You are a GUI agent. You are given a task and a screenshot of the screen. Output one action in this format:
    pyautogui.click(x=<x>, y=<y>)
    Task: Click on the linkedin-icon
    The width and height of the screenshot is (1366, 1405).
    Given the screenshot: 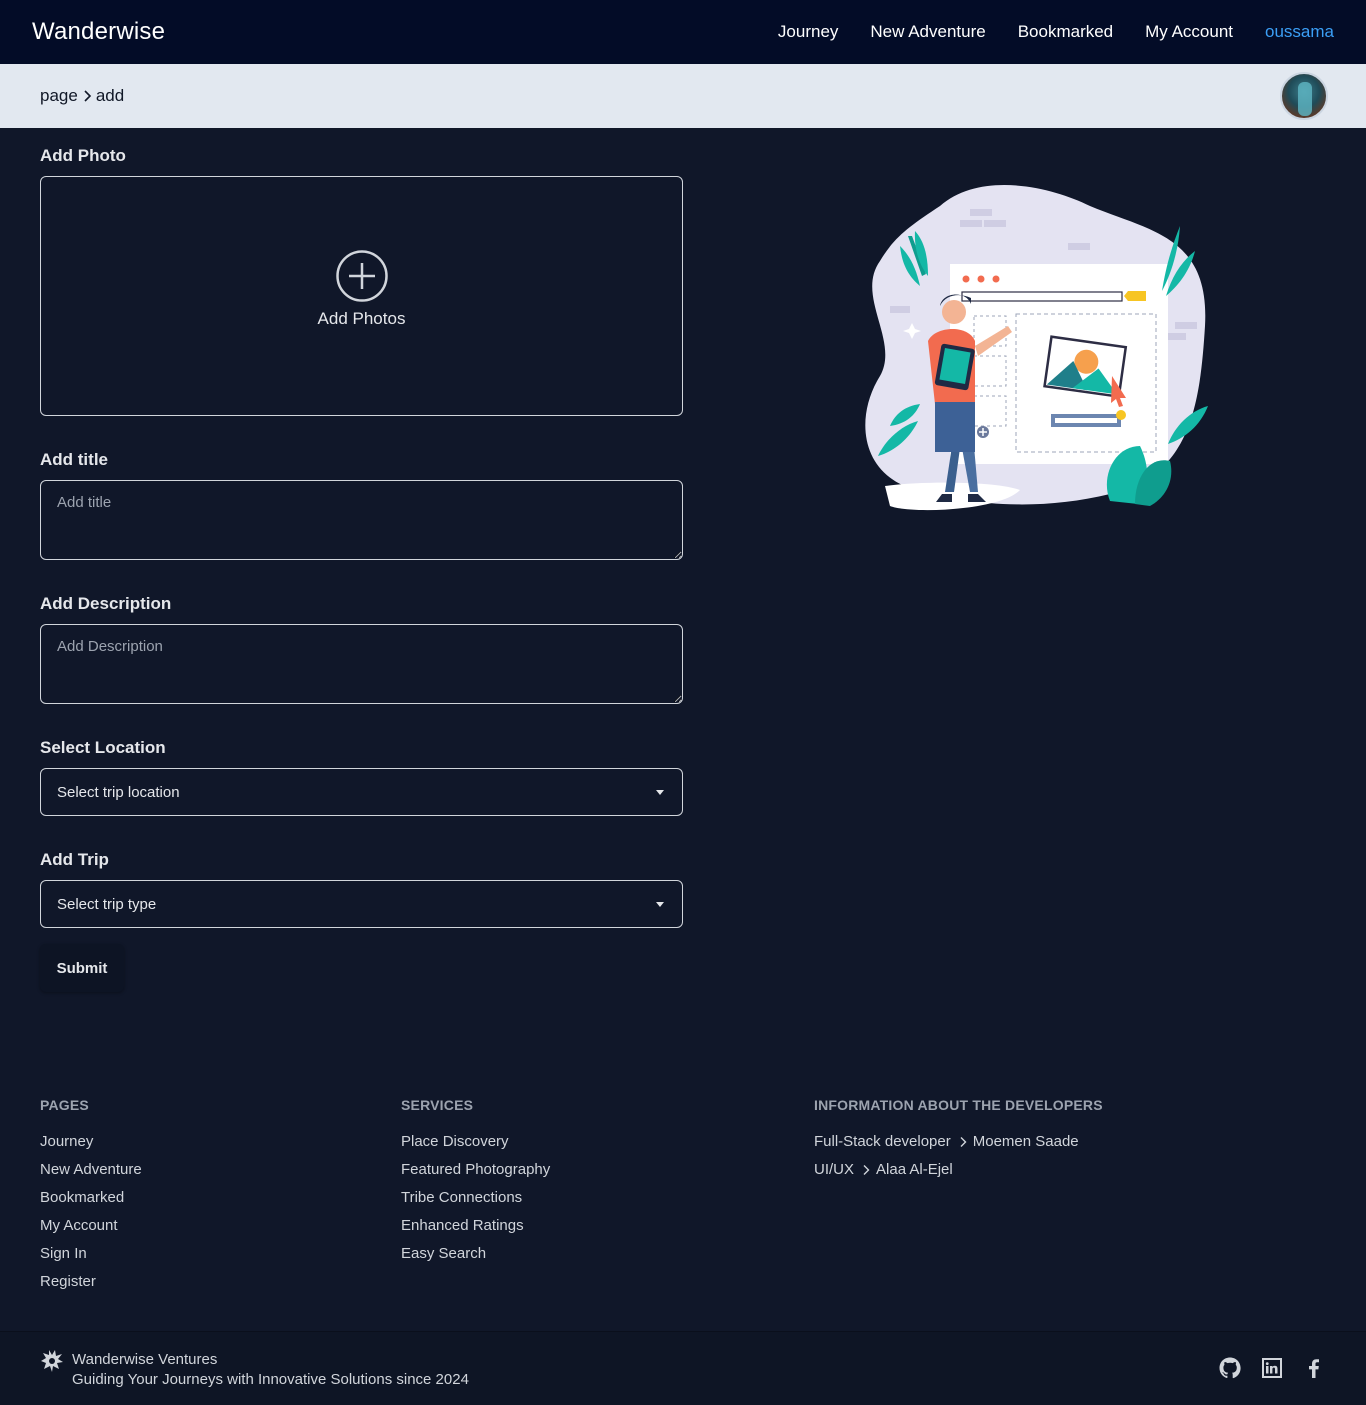 What is the action you would take?
    pyautogui.click(x=1272, y=1368)
    